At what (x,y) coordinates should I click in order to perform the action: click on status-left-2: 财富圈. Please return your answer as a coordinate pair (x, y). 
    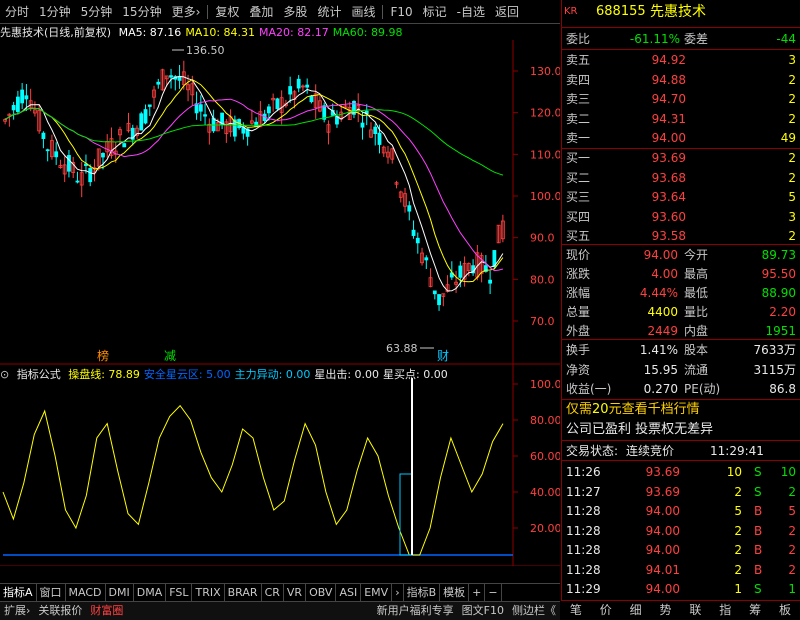
    Looking at the image, I should click on (106, 611).